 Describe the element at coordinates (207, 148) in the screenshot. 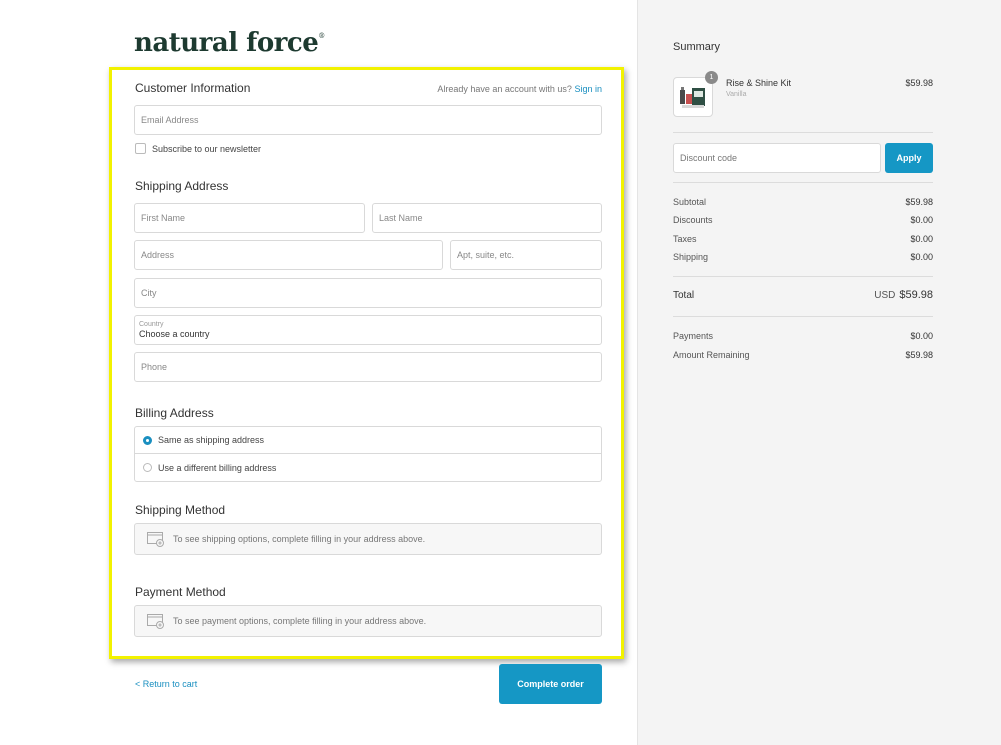

I see `newsletter-label: Subscribe to our newsletter` at that location.